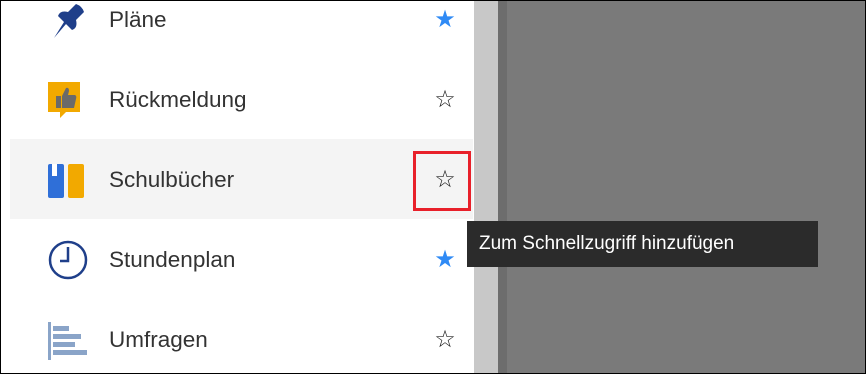 The image size is (866, 374). Describe the element at coordinates (241, 179) in the screenshot. I see `sidebar-item-schulbuecher: Schulbücher ☆` at that location.